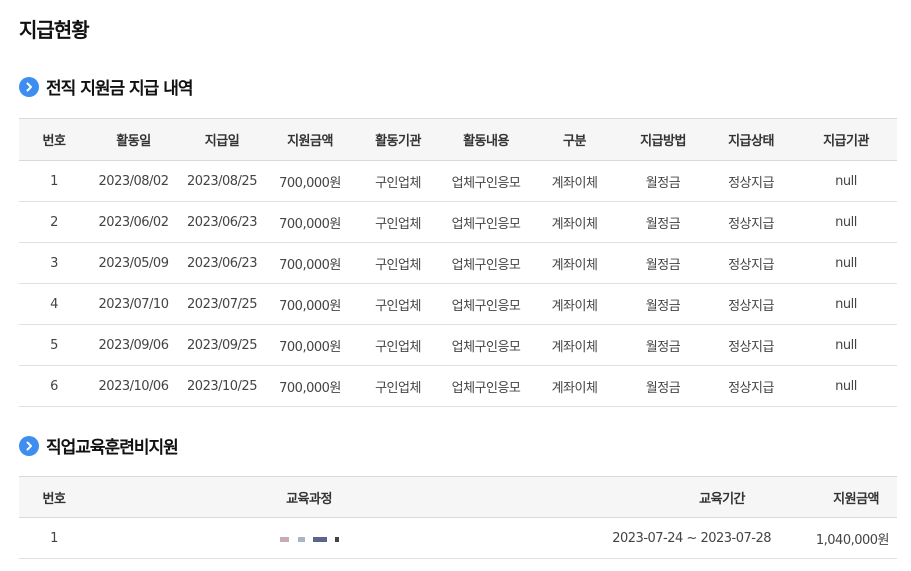 This screenshot has height=571, width=911. Describe the element at coordinates (133, 139) in the screenshot. I see `col-header-activity-date: 활동일` at that location.